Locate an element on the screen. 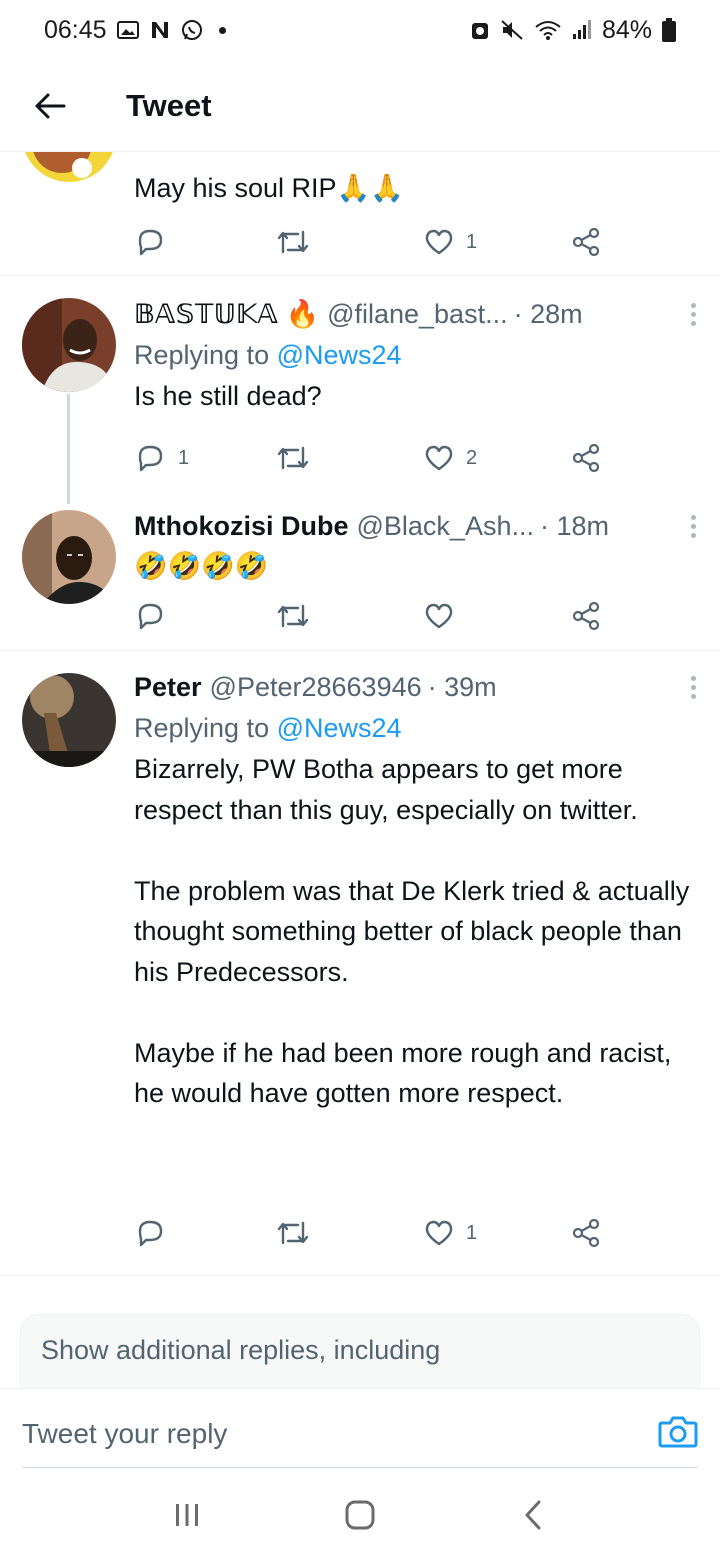  whatsapp-icon is located at coordinates (192, 30).